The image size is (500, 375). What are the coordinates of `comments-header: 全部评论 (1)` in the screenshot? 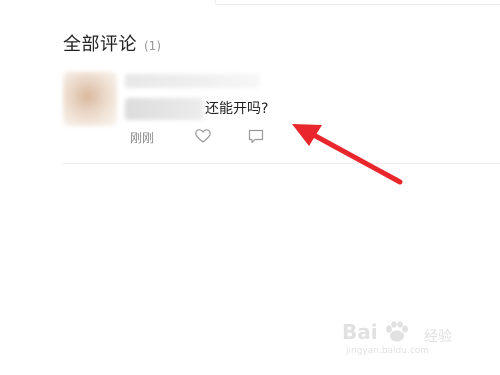 It's located at (112, 43).